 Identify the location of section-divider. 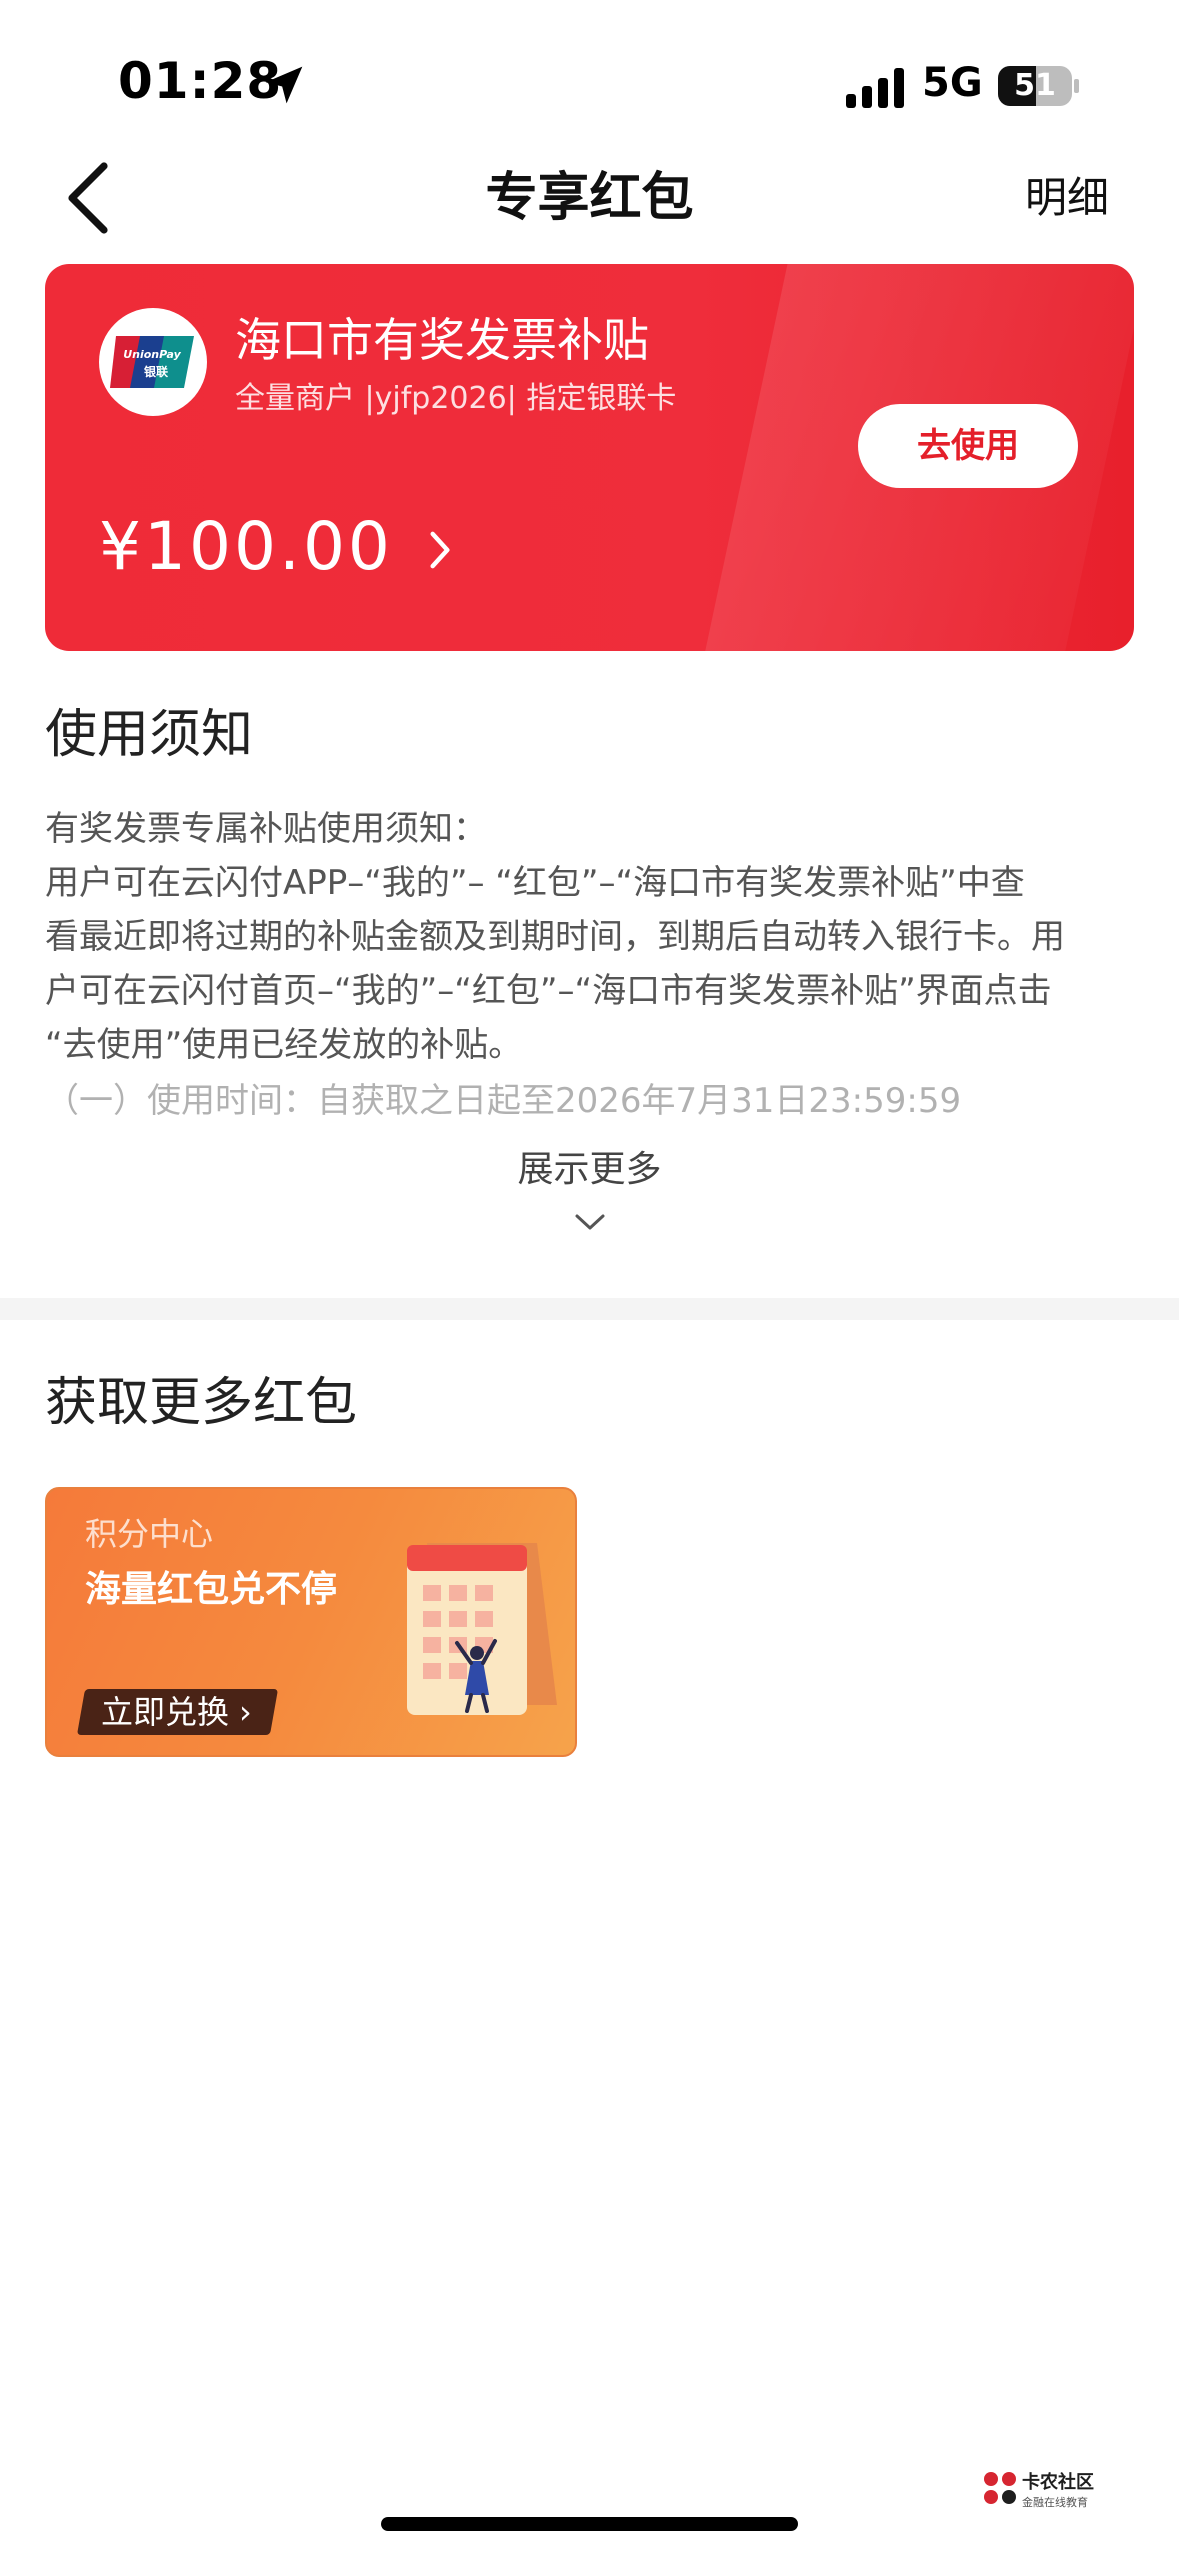
(589, 1309).